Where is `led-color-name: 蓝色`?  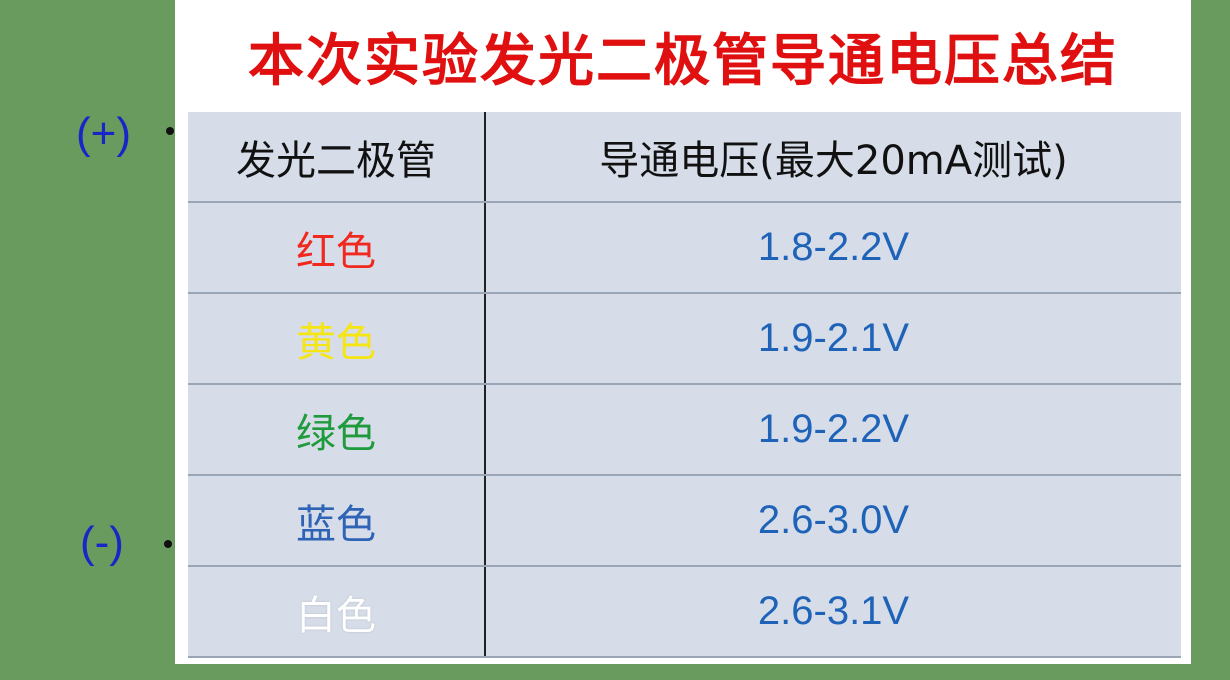 led-color-name: 蓝色 is located at coordinates (337, 521).